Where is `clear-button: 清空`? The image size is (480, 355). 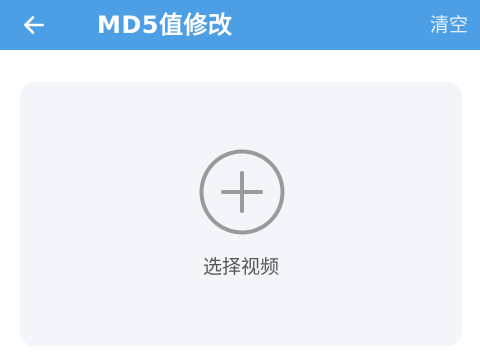 clear-button: 清空 is located at coordinates (449, 25).